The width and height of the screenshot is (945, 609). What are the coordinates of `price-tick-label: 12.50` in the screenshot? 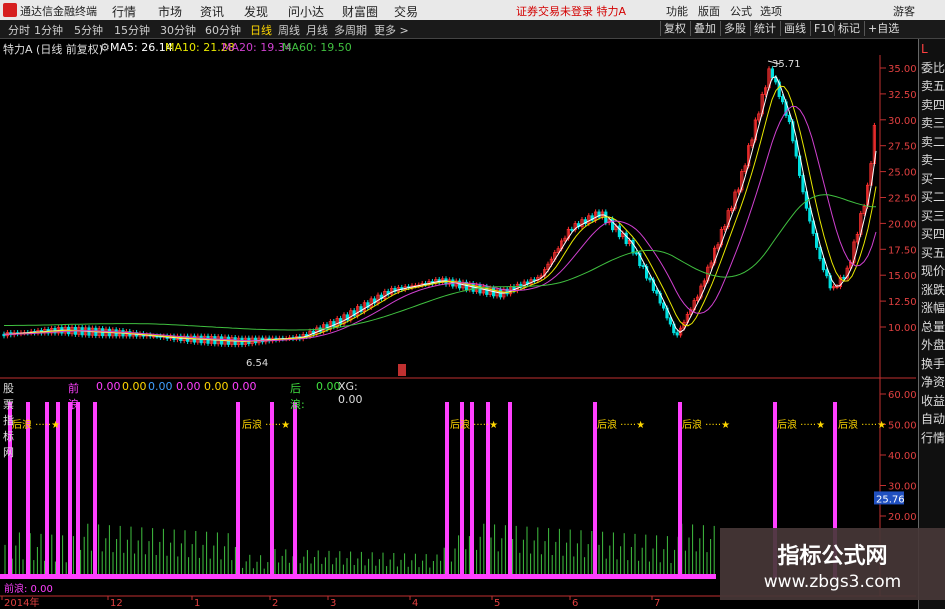 It's located at (902, 302).